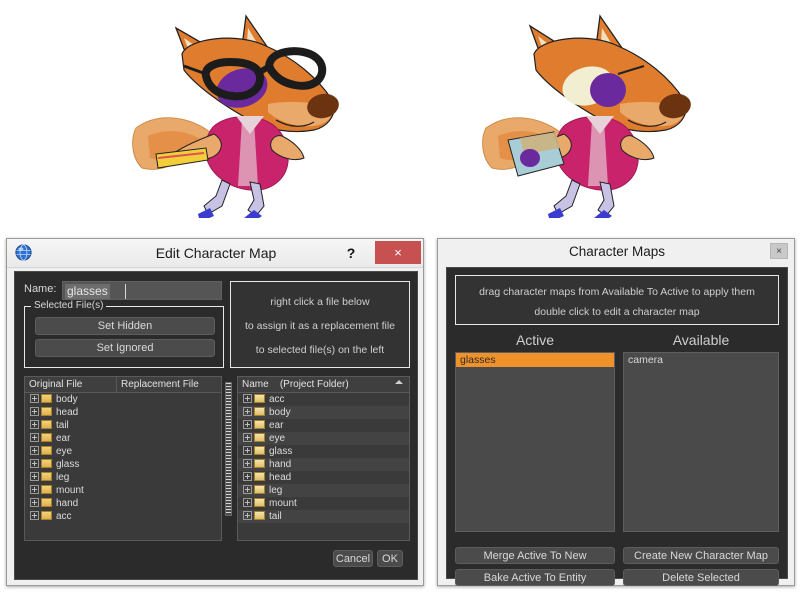 This screenshot has height=597, width=800. What do you see at coordinates (398, 252) in the screenshot?
I see `close-button: ×` at bounding box center [398, 252].